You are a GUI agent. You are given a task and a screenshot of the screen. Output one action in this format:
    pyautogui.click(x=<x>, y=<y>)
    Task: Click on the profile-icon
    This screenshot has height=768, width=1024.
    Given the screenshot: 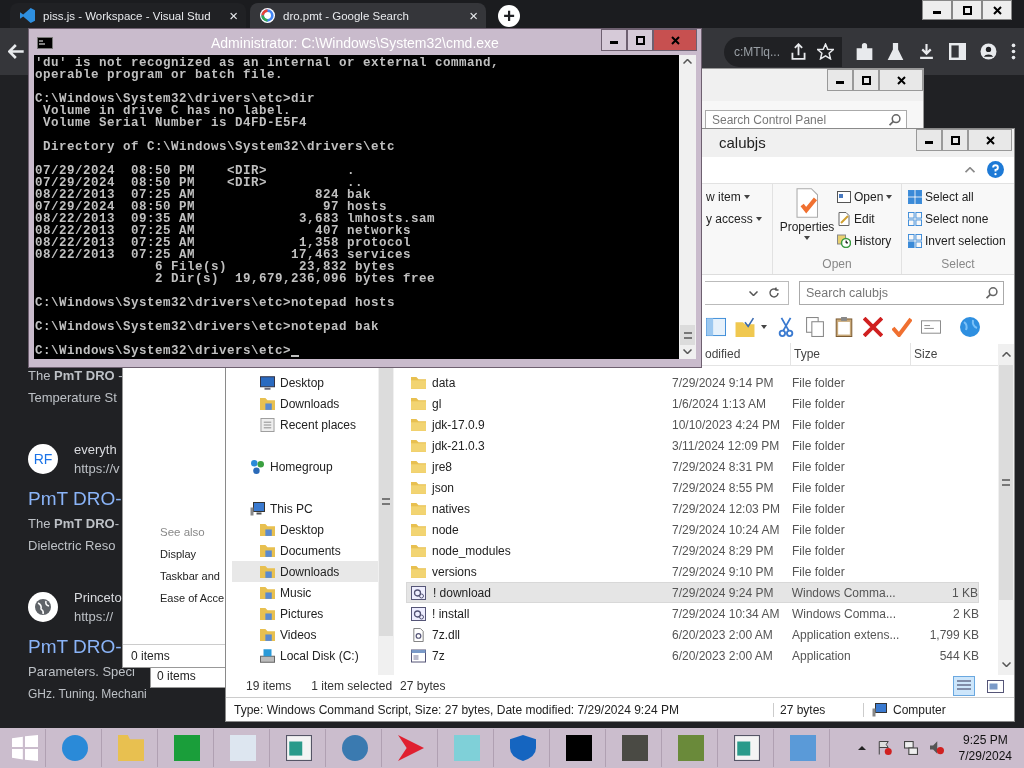 What is the action you would take?
    pyautogui.click(x=988, y=51)
    